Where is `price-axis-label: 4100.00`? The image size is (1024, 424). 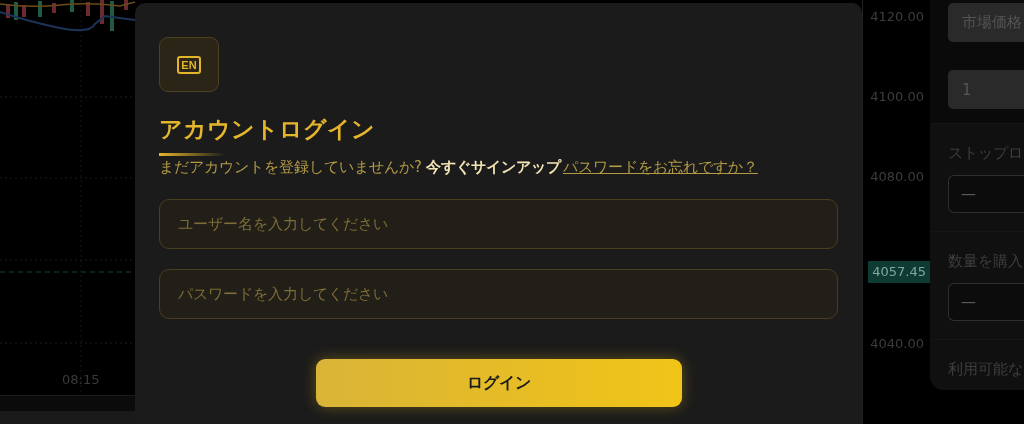
price-axis-label: 4100.00 is located at coordinates (897, 97).